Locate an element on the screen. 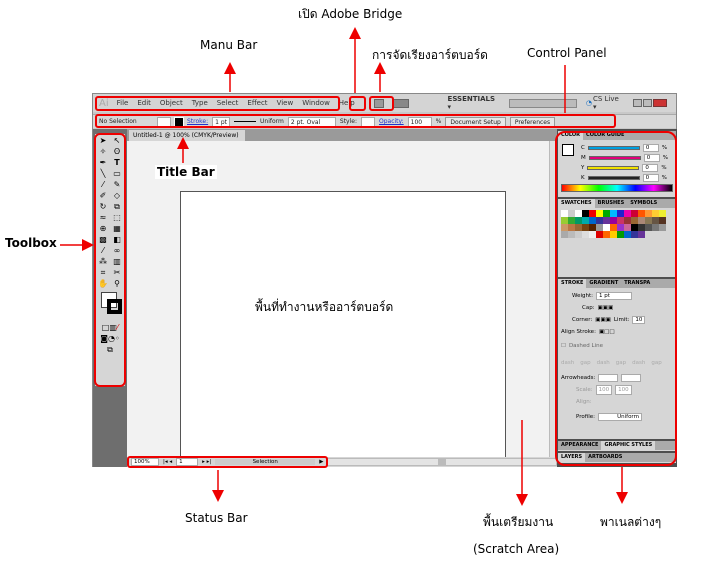  artboard-annotation: พื้นที่ทำงานหรืออาร์ตบอร์ด is located at coordinates (324, 307).